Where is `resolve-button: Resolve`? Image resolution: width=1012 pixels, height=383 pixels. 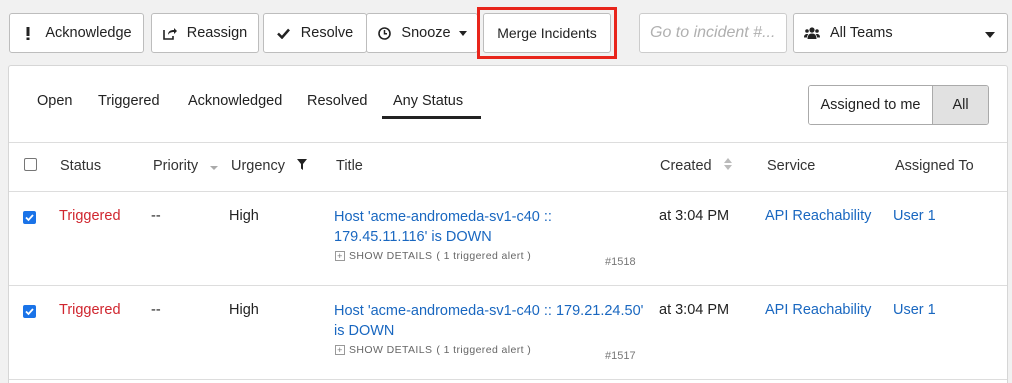 resolve-button: Resolve is located at coordinates (315, 33).